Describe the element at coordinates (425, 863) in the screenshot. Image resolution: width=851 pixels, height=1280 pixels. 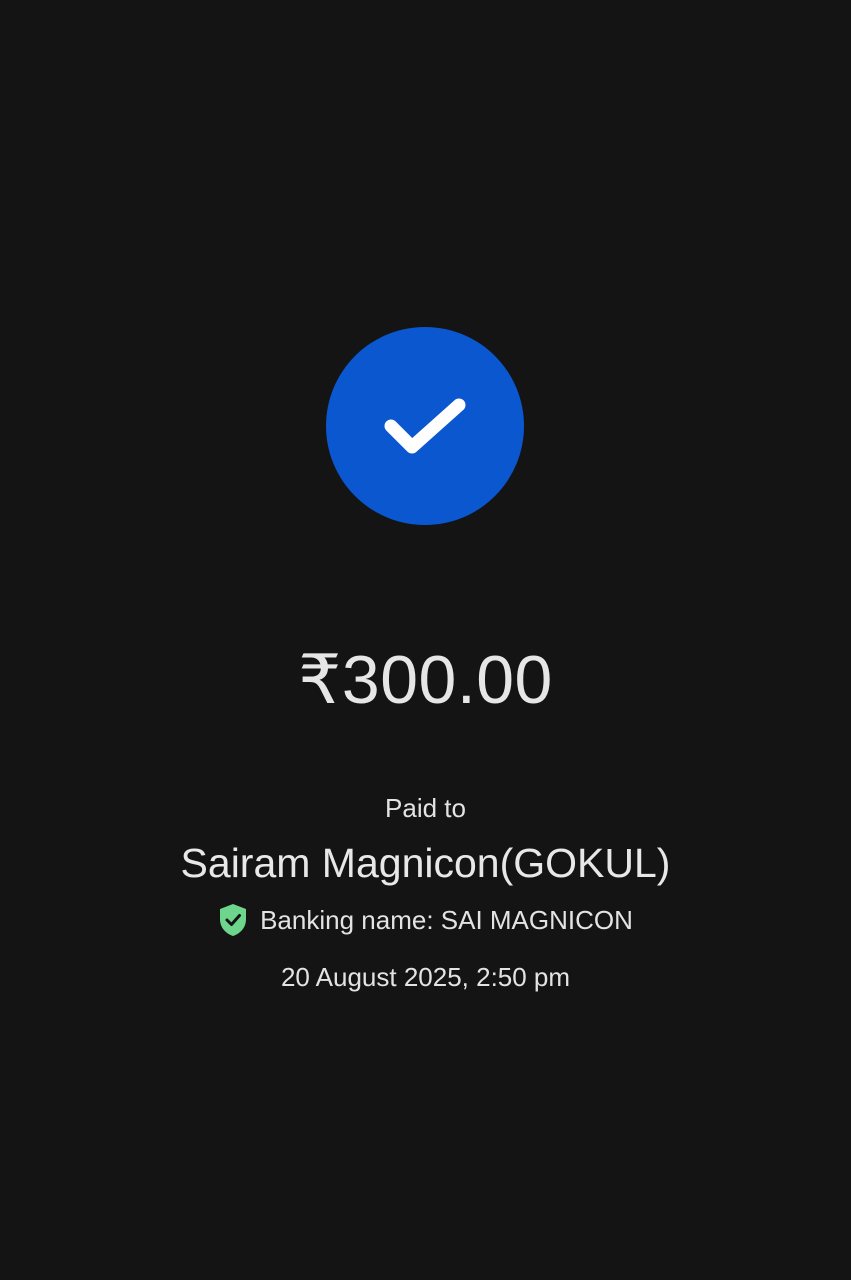
I see `payee-name: Sairam Magnicon(GOKUL)` at that location.